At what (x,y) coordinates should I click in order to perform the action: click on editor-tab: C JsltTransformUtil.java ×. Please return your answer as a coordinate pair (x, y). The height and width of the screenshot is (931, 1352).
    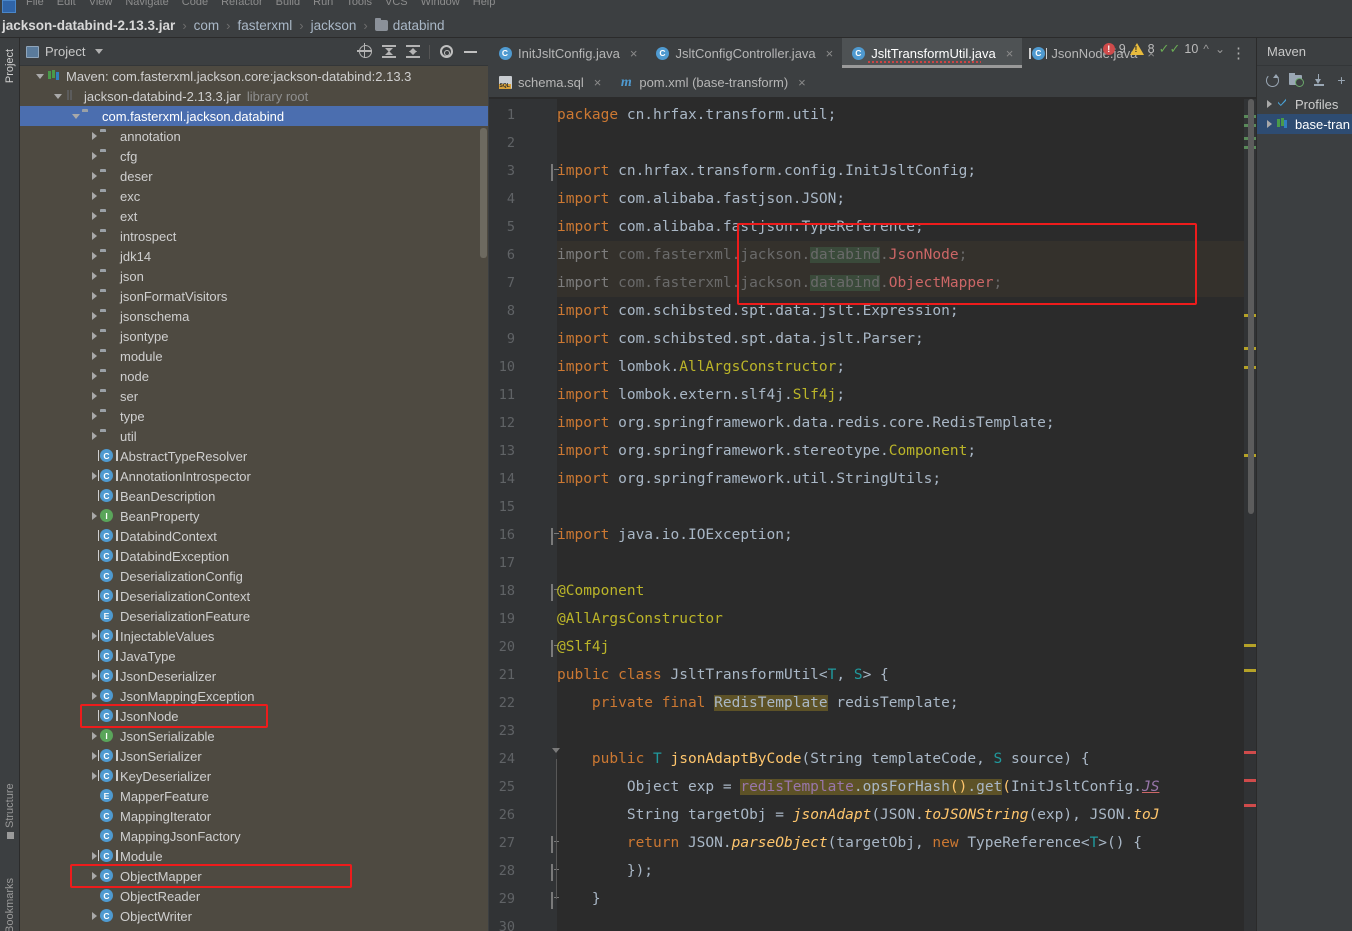
    Looking at the image, I should click on (932, 53).